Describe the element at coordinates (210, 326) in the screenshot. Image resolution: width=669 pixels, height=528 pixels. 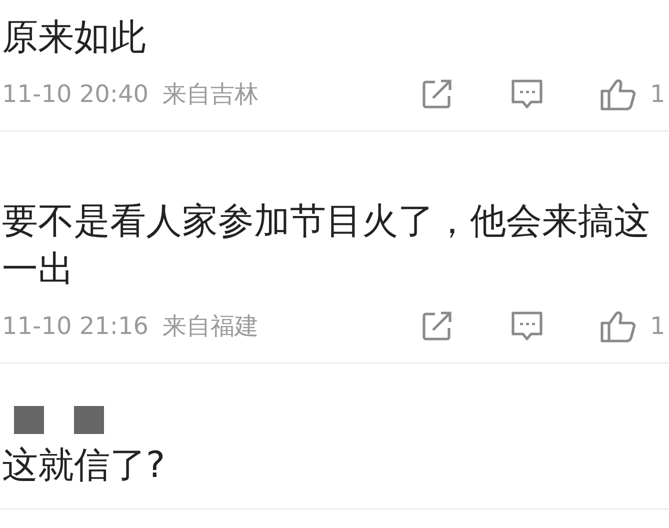
I see `comment-location: 来自福建` at that location.